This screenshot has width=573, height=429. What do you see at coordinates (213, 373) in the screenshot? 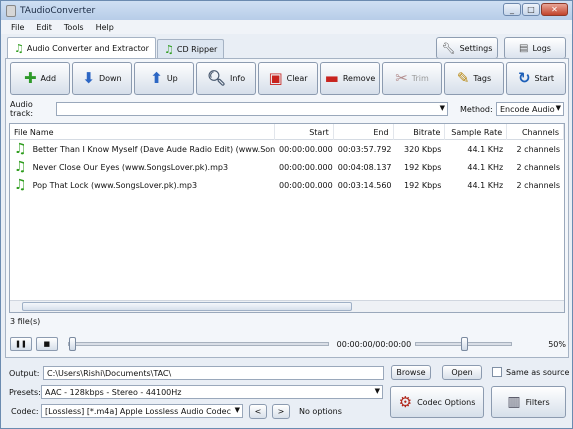
I see `output-path-field: C:\Users\Rishi\Documents\TAC\` at bounding box center [213, 373].